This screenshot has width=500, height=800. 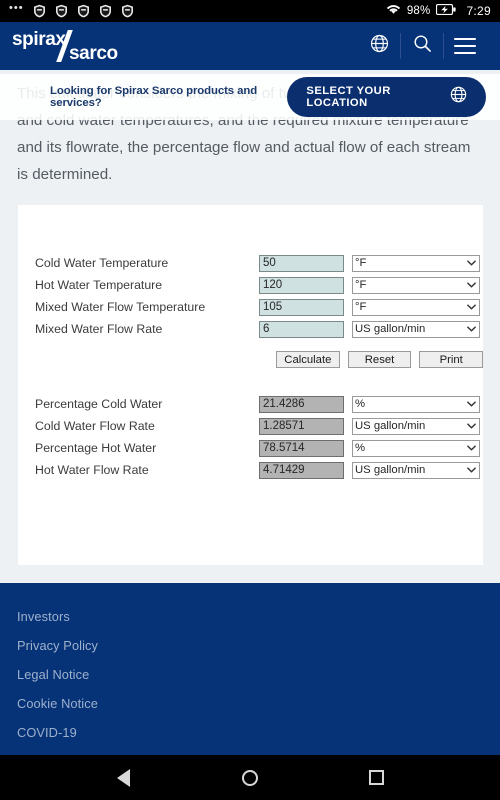 I want to click on percentage-hot-water-output, so click(x=301, y=448).